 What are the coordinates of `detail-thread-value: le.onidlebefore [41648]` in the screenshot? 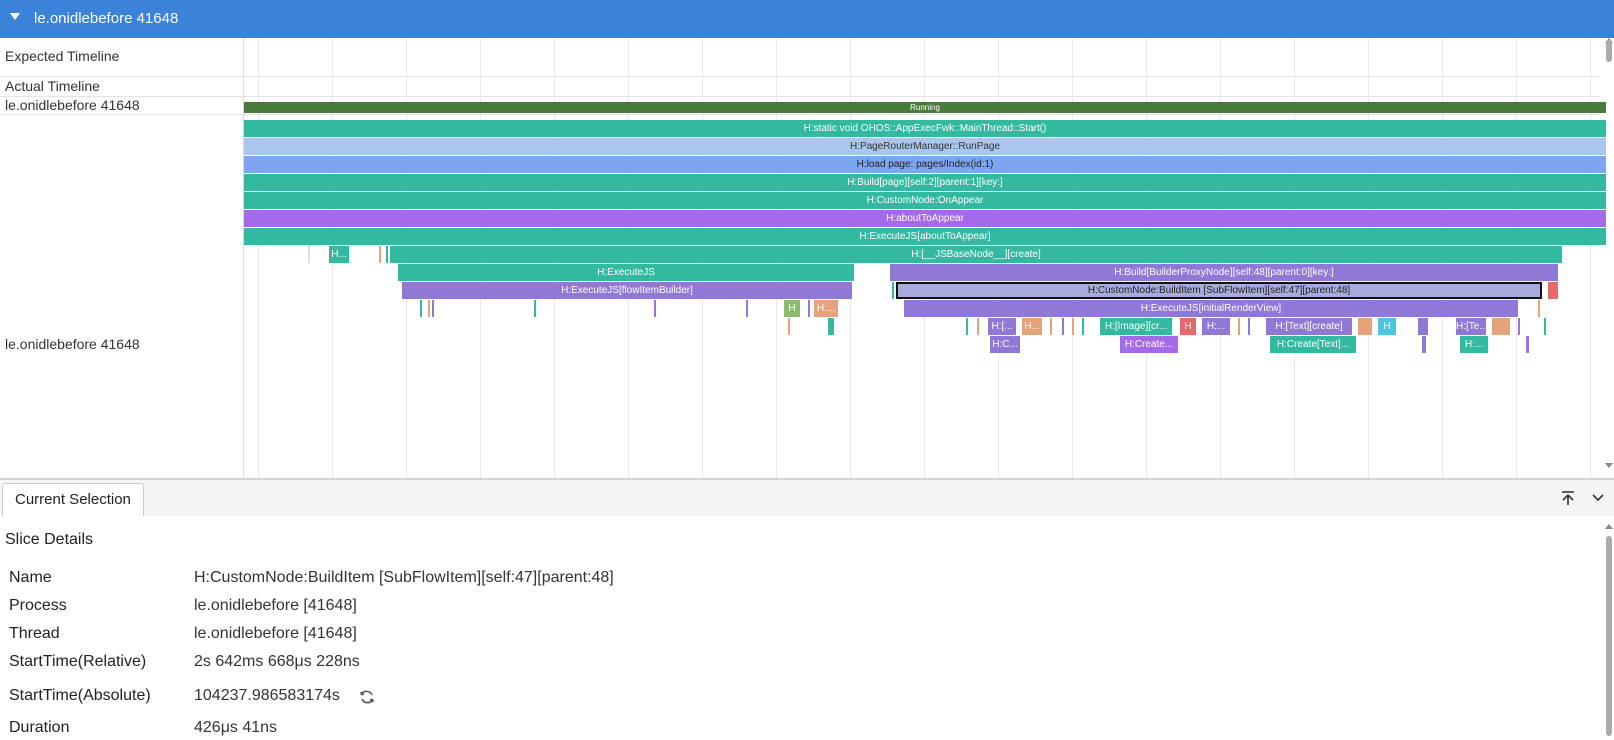 It's located at (275, 633).